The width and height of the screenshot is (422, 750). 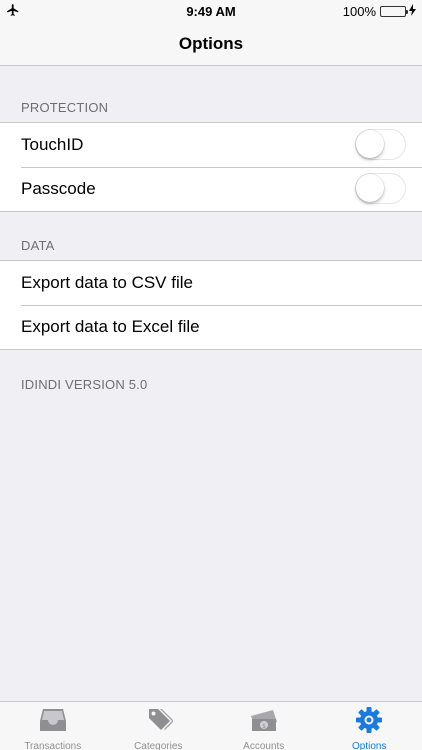 I want to click on tab-label: Options, so click(x=369, y=745).